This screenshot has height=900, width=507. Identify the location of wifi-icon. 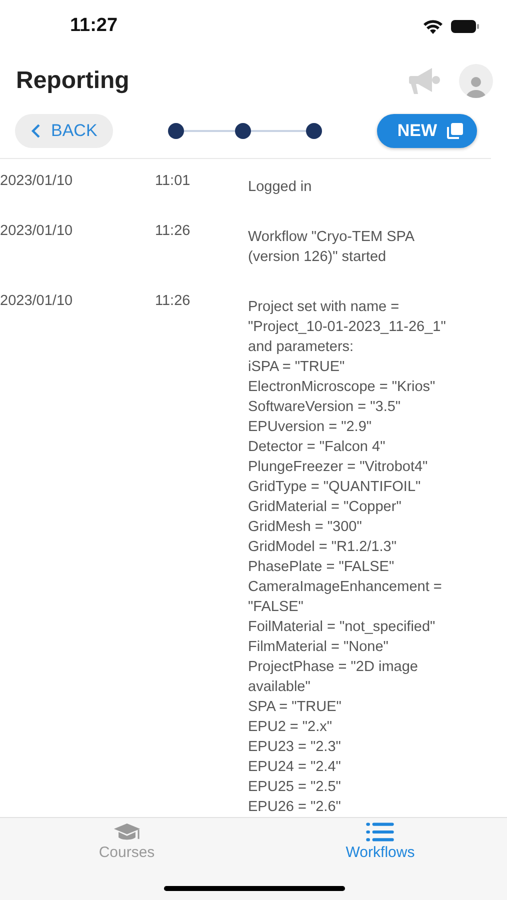
(433, 26).